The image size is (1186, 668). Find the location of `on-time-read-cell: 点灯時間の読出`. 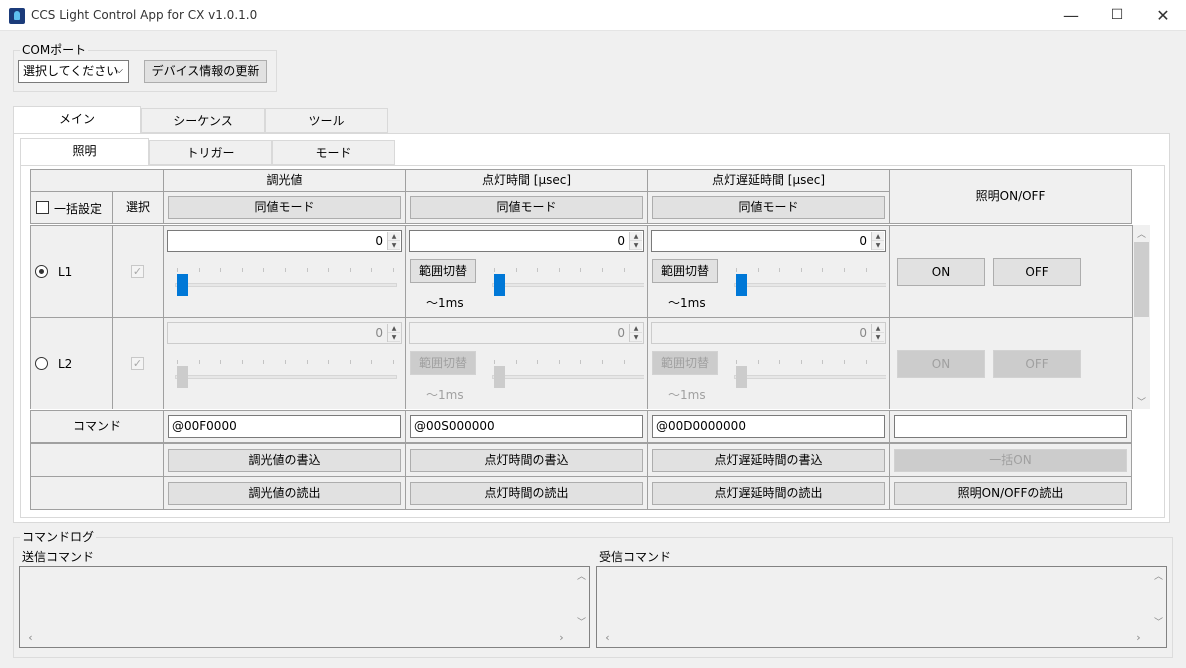

on-time-read-cell: 点灯時間の読出 is located at coordinates (526, 493).